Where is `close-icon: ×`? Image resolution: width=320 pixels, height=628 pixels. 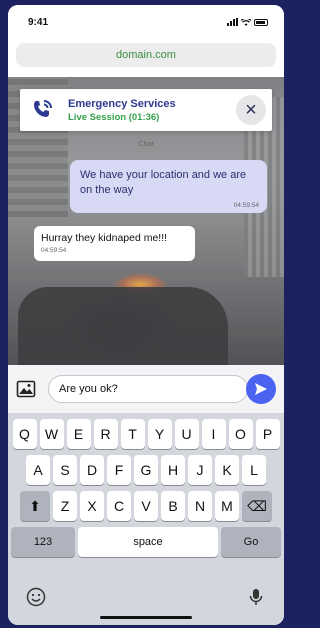
close-icon: × is located at coordinates (251, 109).